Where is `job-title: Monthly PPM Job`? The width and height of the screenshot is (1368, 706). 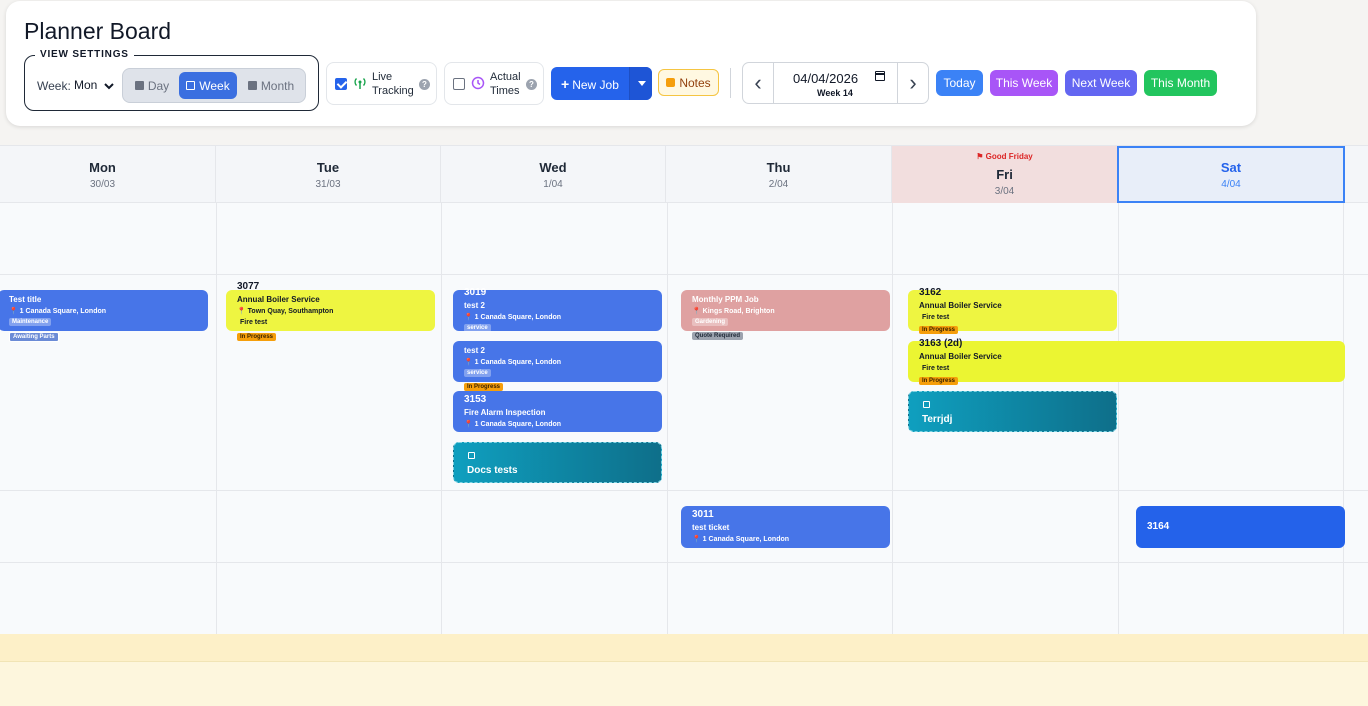
job-title: Monthly PPM Job is located at coordinates (725, 299).